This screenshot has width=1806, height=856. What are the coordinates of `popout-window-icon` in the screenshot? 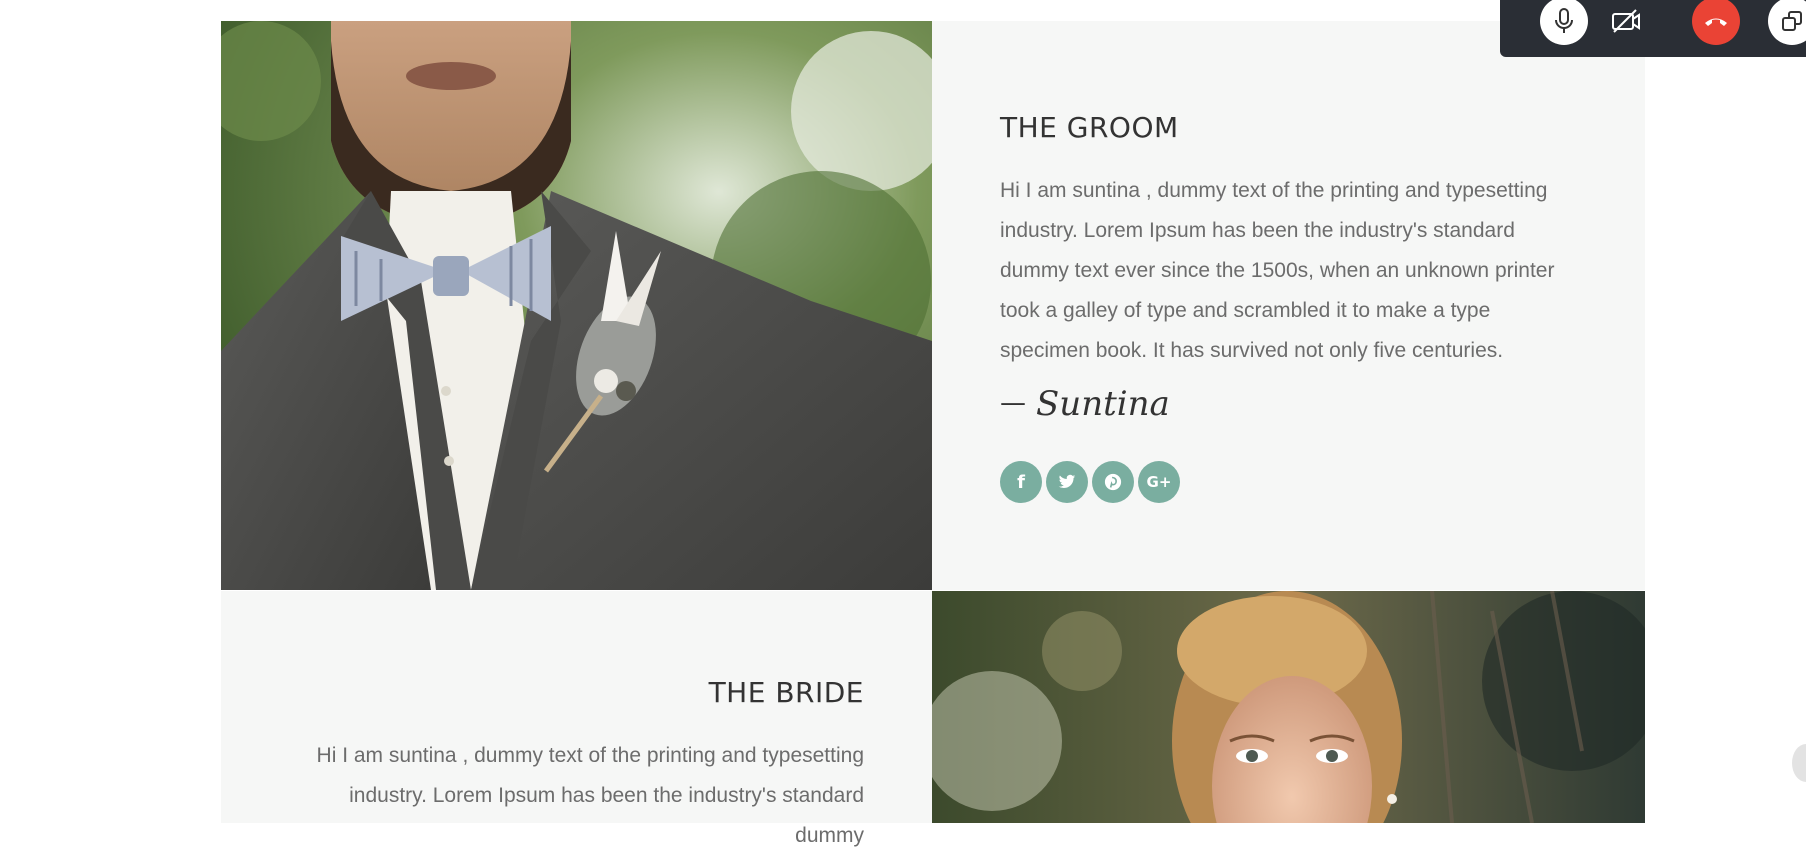 It's located at (1787, 22).